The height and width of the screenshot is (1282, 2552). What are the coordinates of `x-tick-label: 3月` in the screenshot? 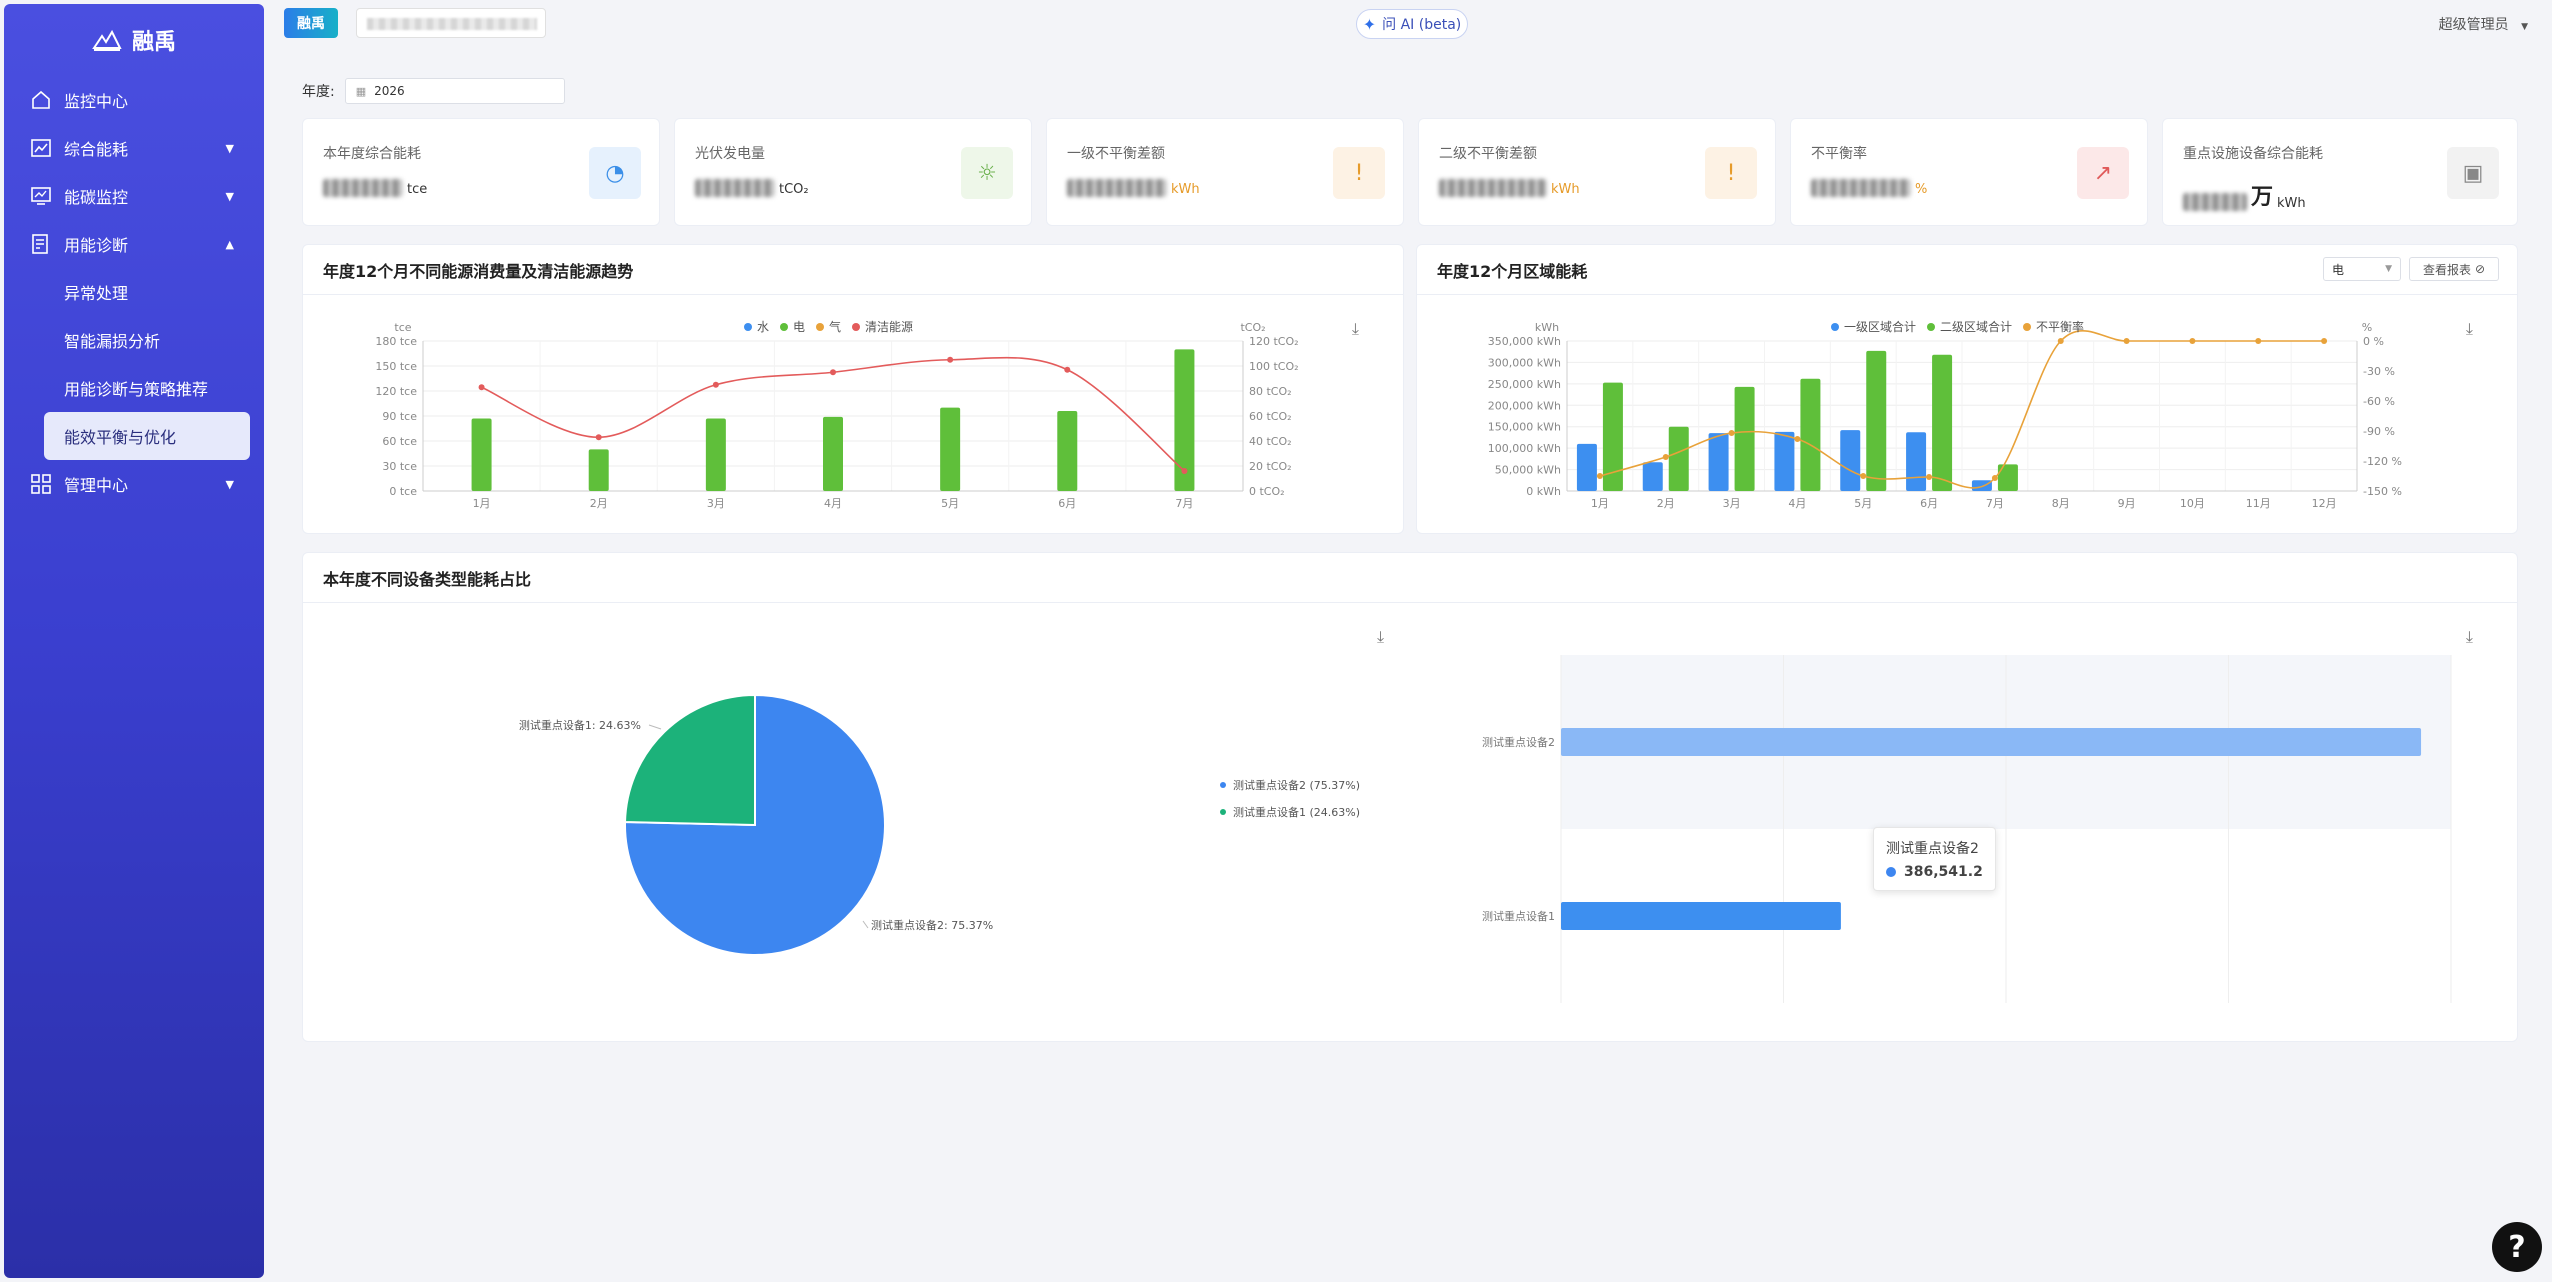 It's located at (1732, 503).